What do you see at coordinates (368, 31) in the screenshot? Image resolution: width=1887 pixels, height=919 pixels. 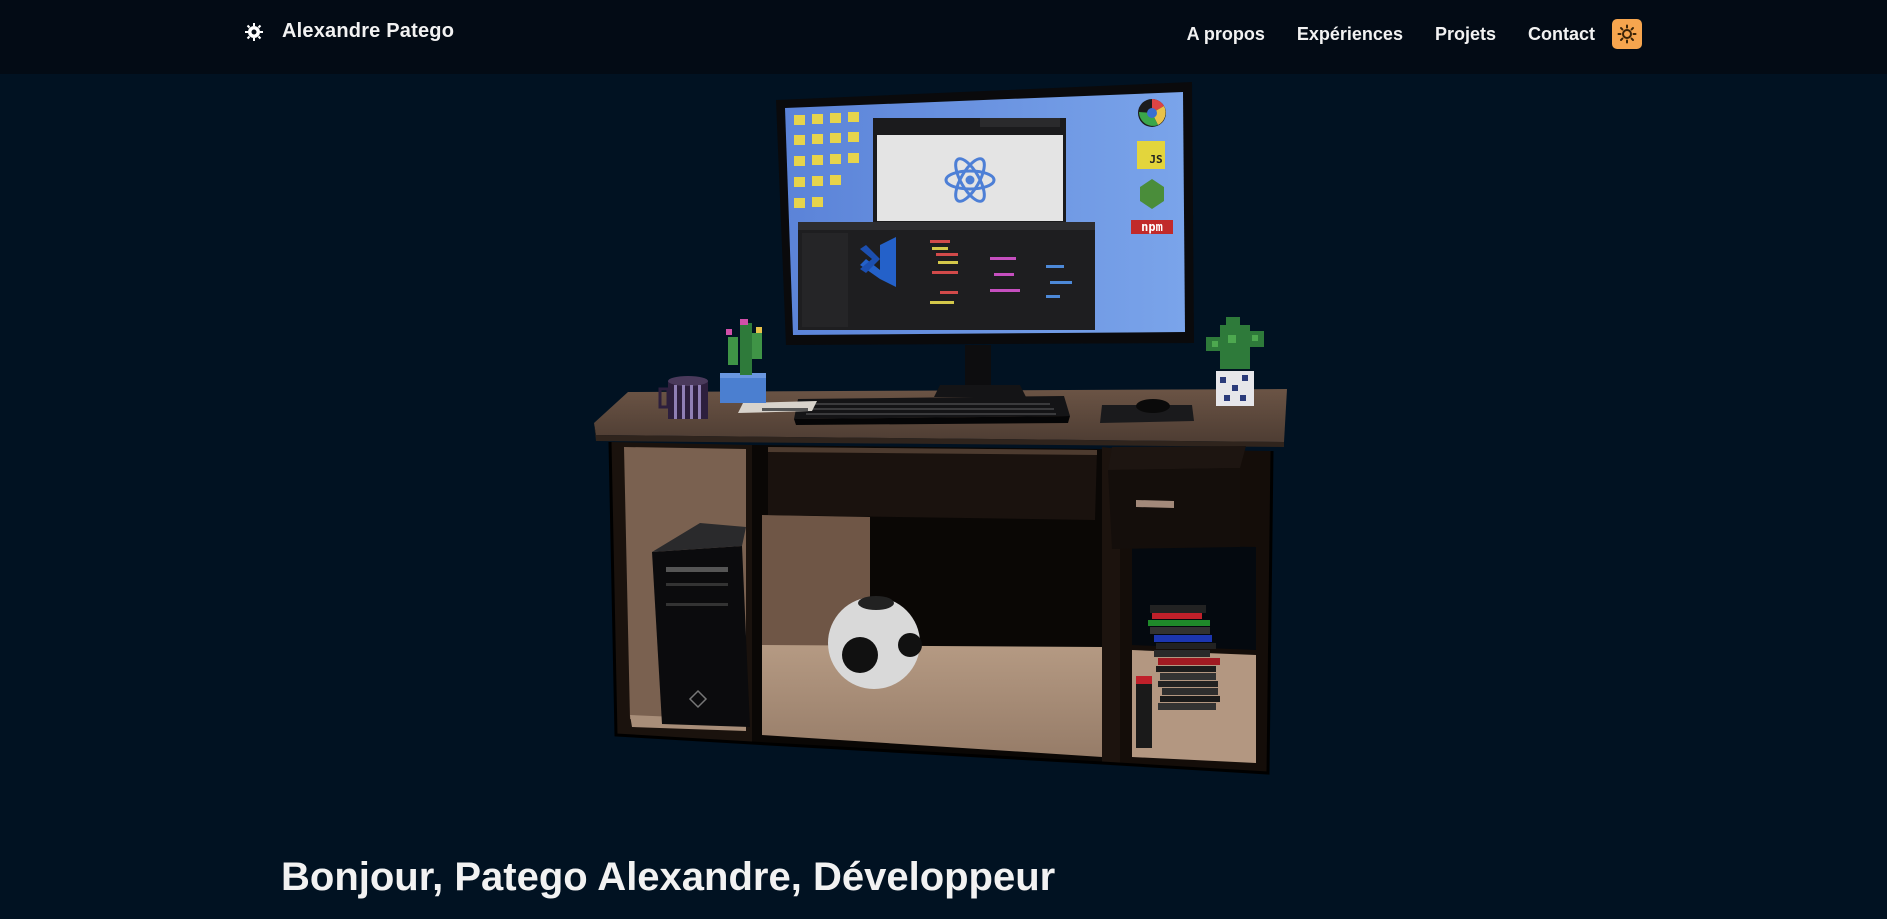 I see `brand-name: Alexandre Patego` at bounding box center [368, 31].